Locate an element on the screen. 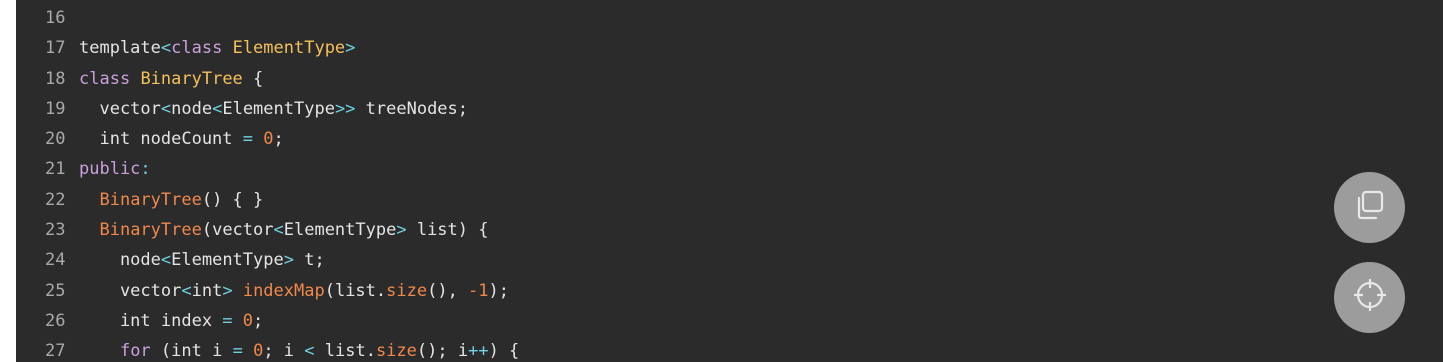 Image resolution: width=1443 pixels, height=362 pixels. code-token: int index is located at coordinates (151, 320).